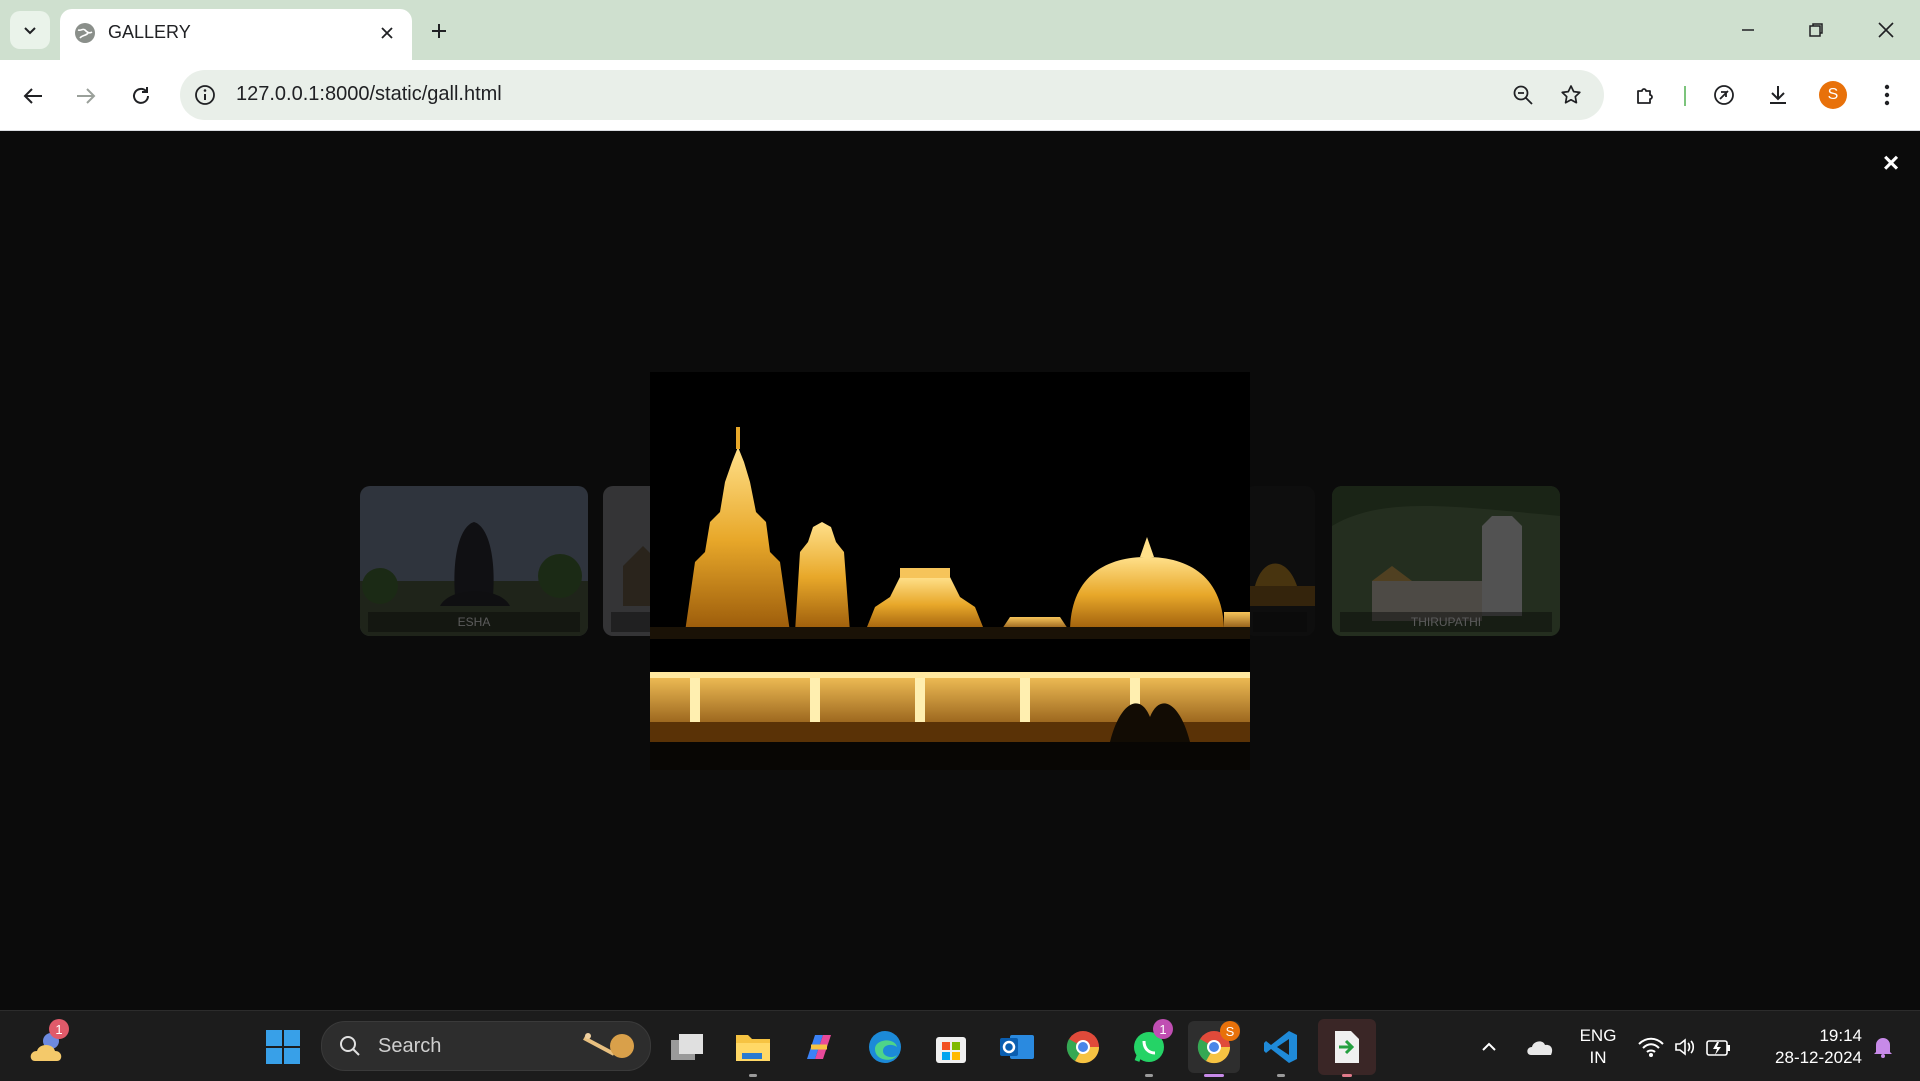  Describe the element at coordinates (1598, 1047) in the screenshot. I see `input-language-button: ENG IN` at that location.